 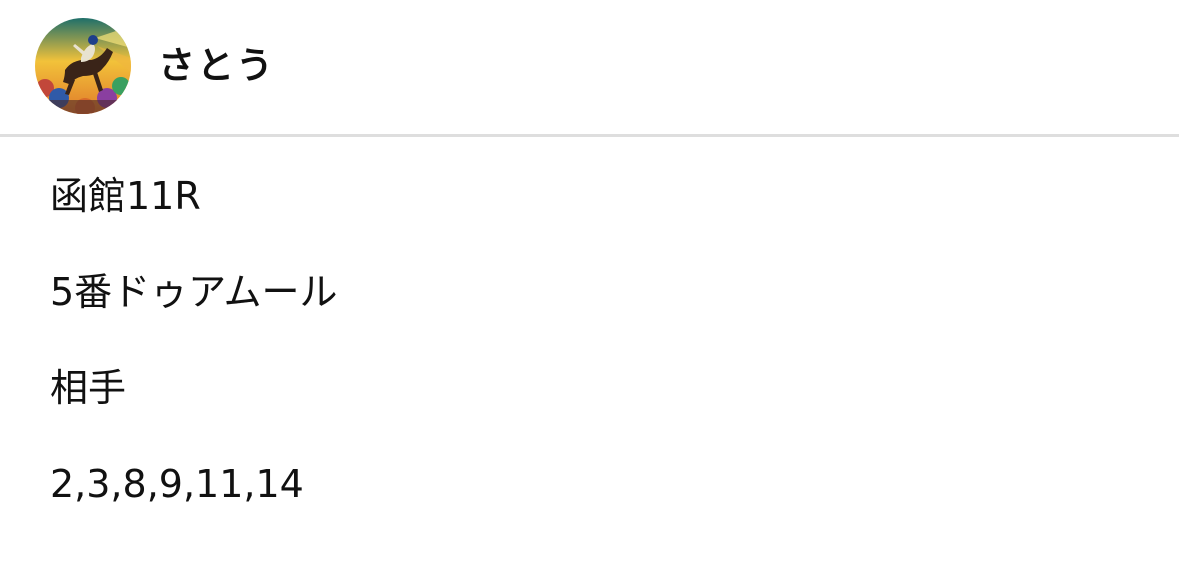 I want to click on main-horse-pick: 5番ドゥアムール, so click(x=194, y=292).